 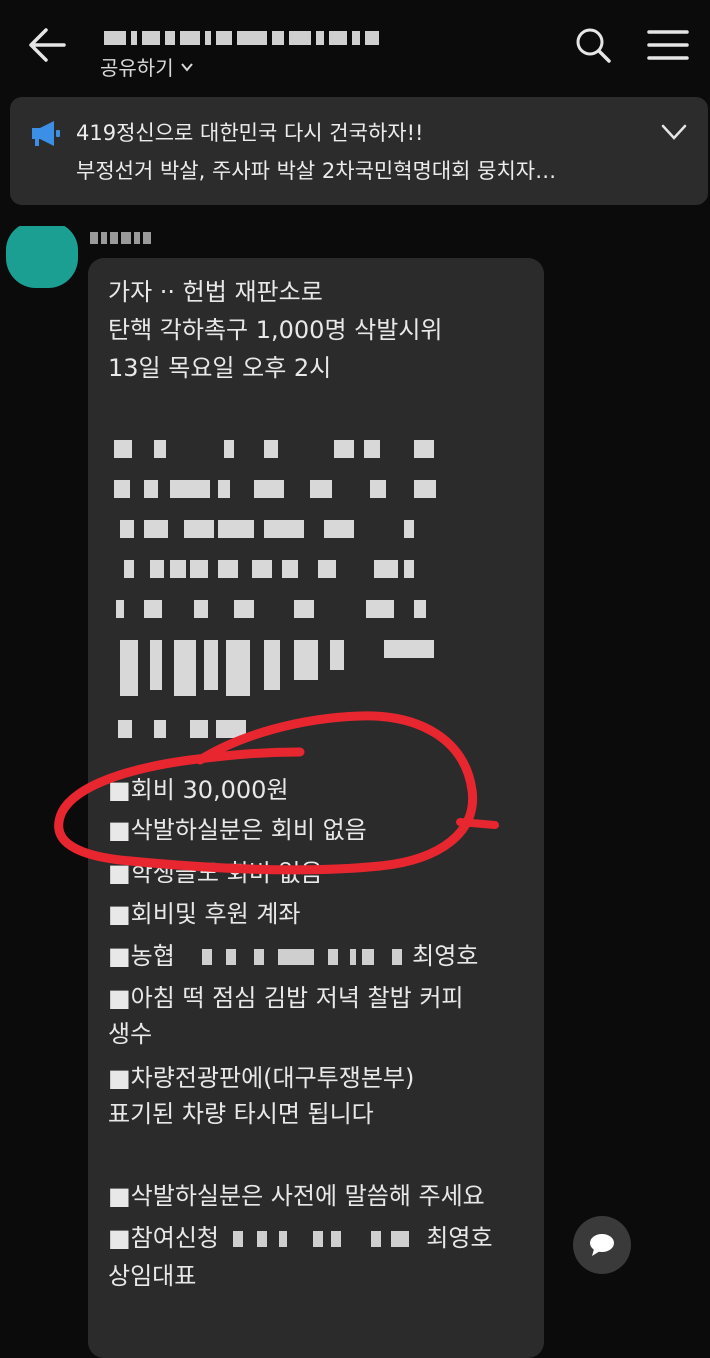 What do you see at coordinates (241, 1114) in the screenshot?
I see `message-line: 표기된 차량 타시면 됩니다` at bounding box center [241, 1114].